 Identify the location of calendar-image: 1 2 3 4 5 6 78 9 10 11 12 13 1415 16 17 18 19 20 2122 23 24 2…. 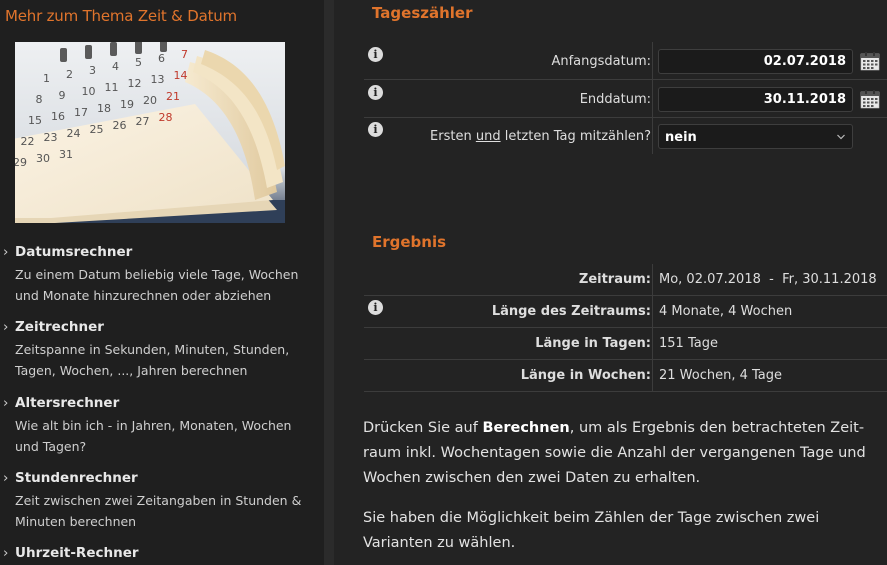
(150, 132).